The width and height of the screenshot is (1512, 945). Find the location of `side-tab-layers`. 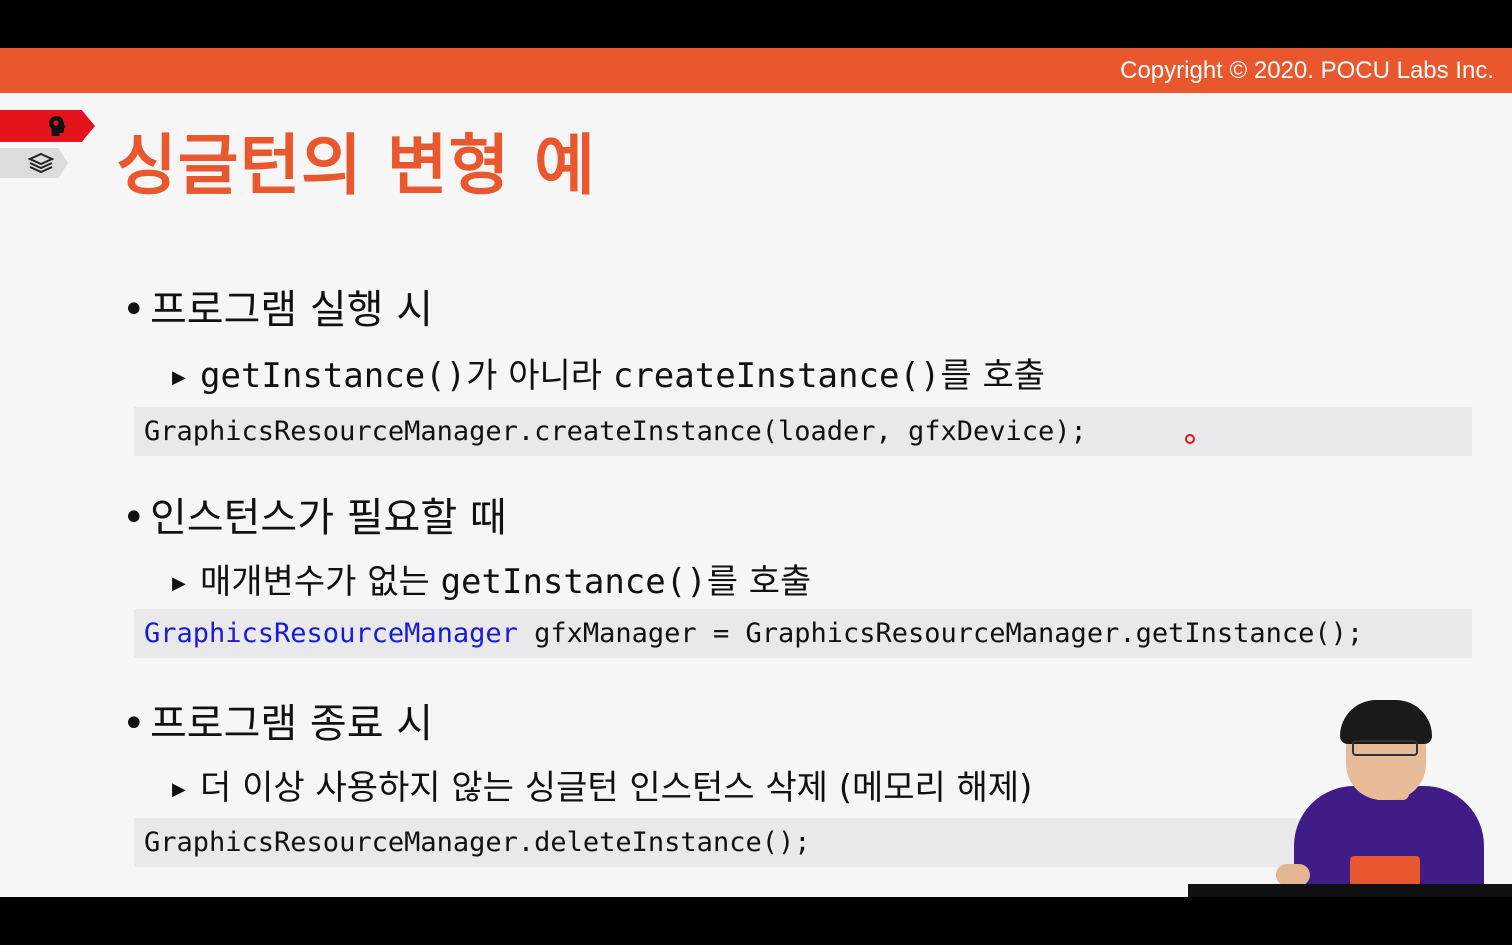

side-tab-layers is located at coordinates (34, 163).